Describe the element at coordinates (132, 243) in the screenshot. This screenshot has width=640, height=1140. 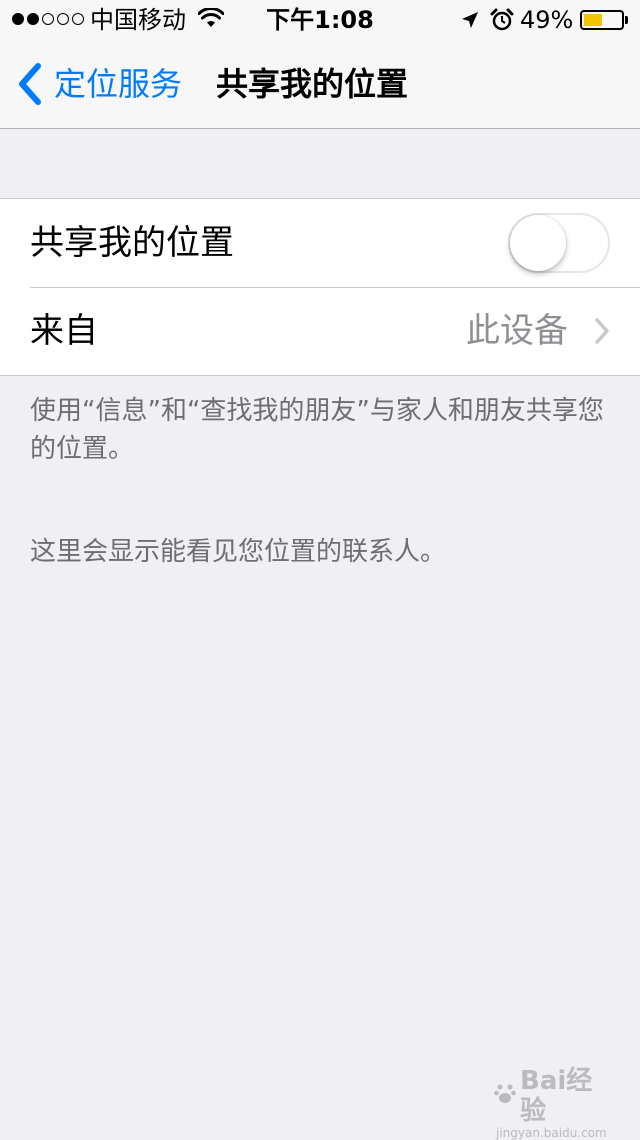
I see `share-location-label: 共享我的位置` at that location.